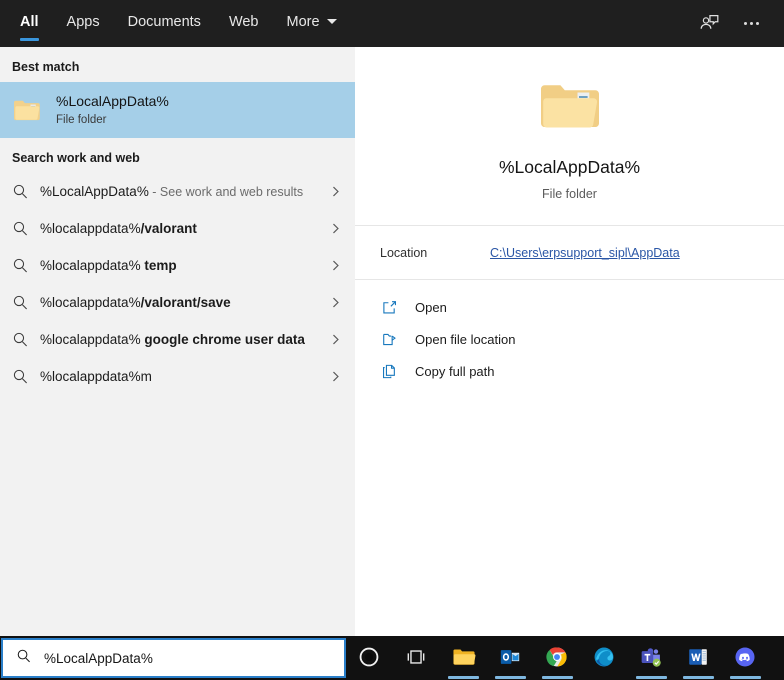 The width and height of the screenshot is (784, 680). What do you see at coordinates (569, 371) in the screenshot?
I see `action-copy-full-path: Copy full path` at bounding box center [569, 371].